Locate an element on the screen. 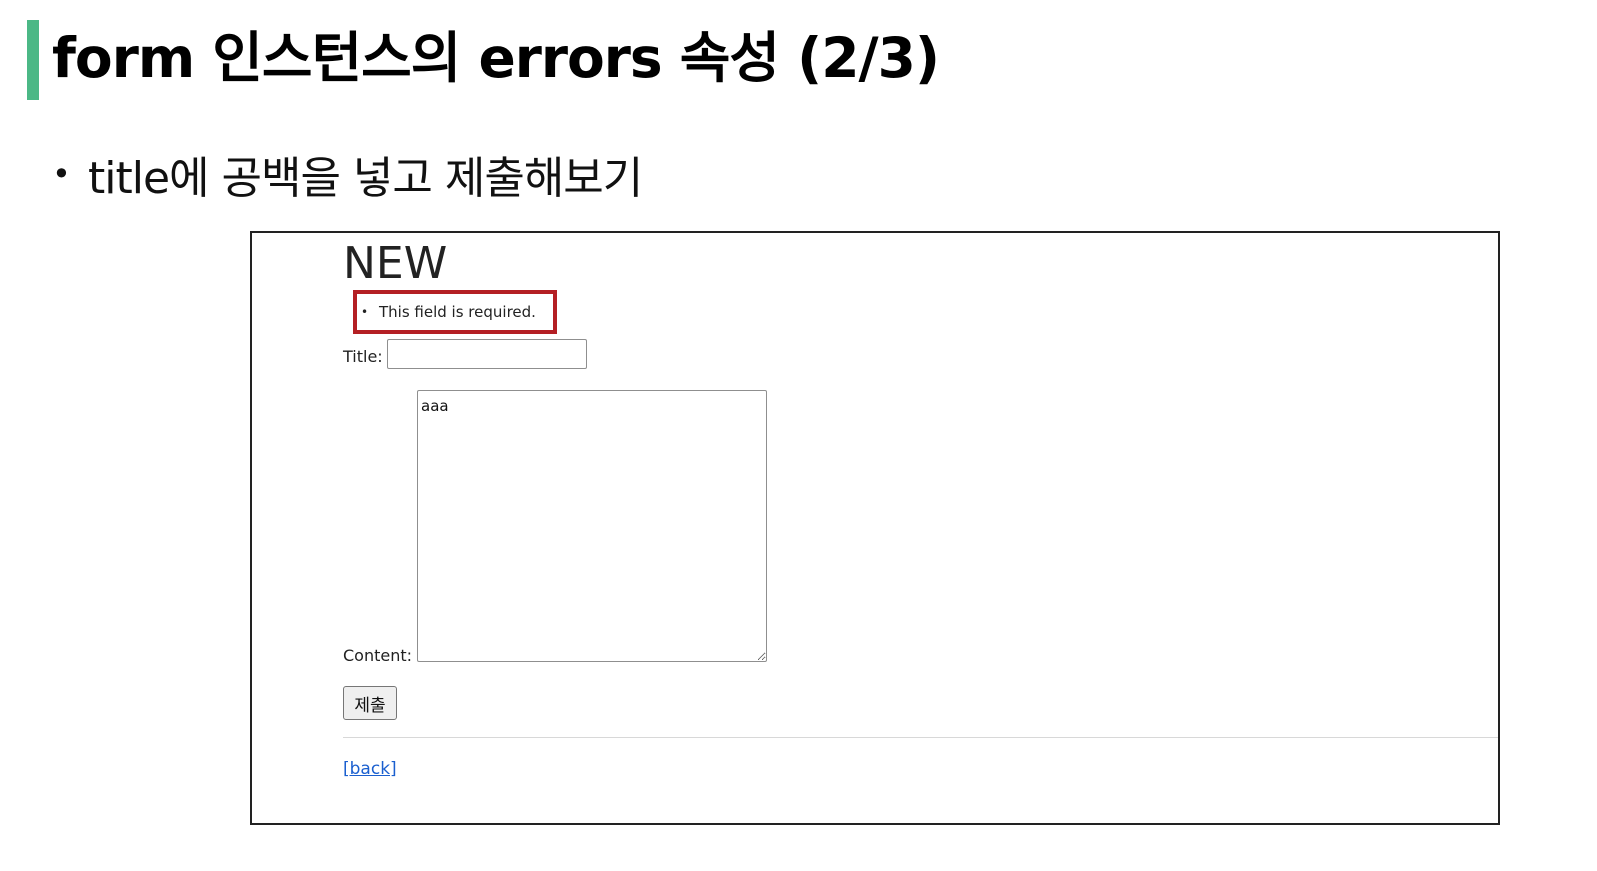 The width and height of the screenshot is (1597, 871). error-message: This field is required. is located at coordinates (457, 312).